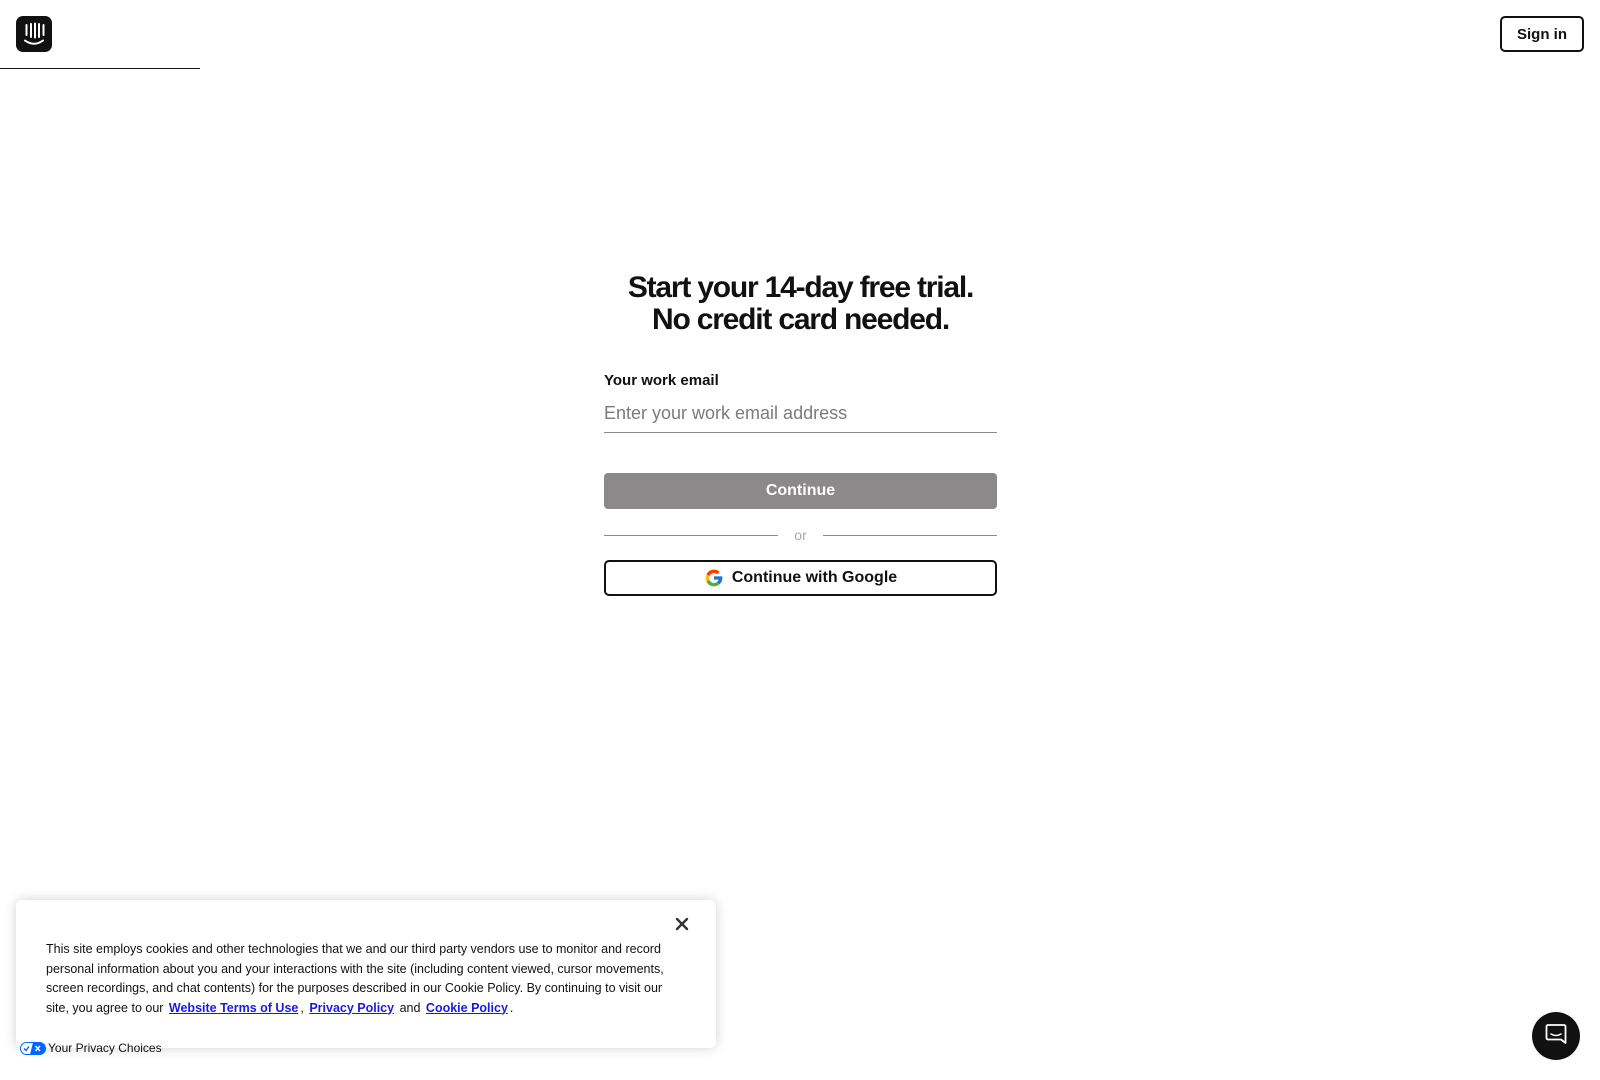  I want to click on intercom-logo-icon, so click(34, 34).